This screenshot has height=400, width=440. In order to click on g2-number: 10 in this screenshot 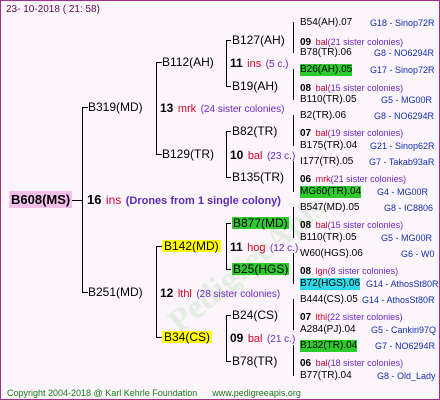, I will do `click(237, 155)`.